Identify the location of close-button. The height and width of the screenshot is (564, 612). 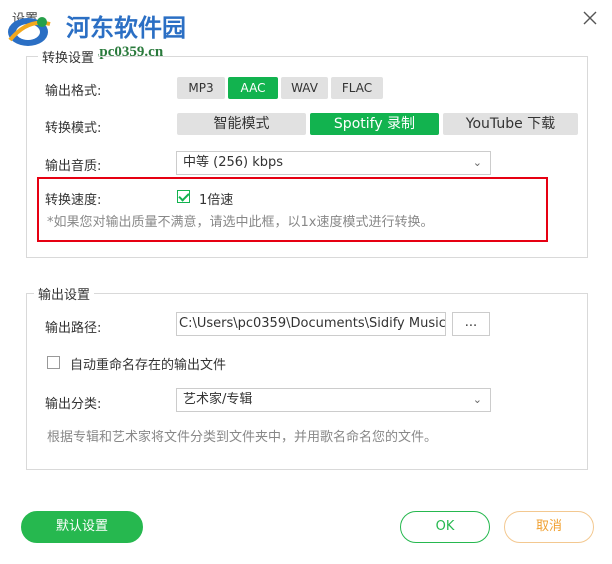
(590, 18).